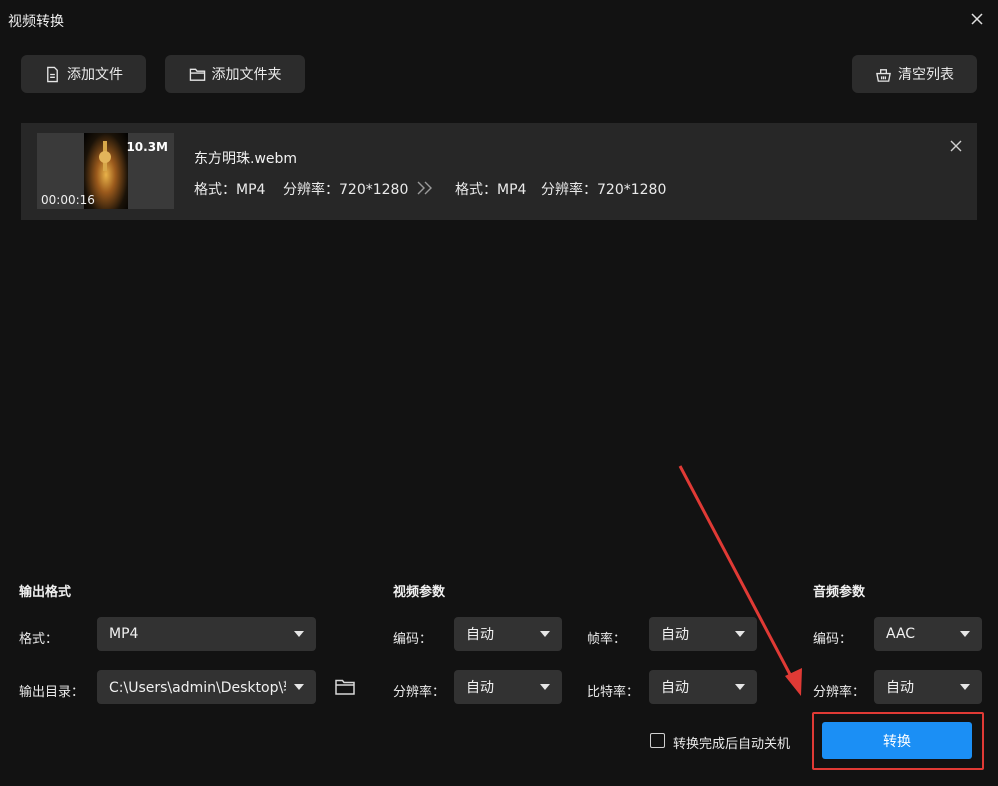  What do you see at coordinates (740, 580) in the screenshot?
I see `annotation-arrow` at bounding box center [740, 580].